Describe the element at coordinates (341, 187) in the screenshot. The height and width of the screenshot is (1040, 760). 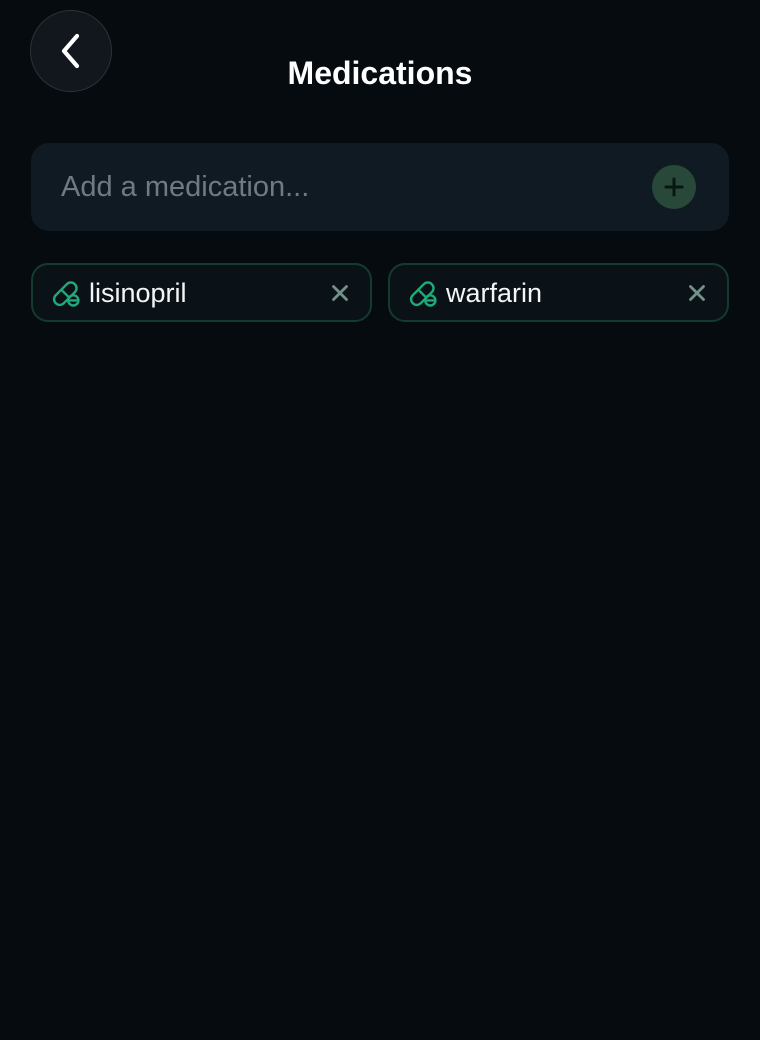
I see `medication-input` at that location.